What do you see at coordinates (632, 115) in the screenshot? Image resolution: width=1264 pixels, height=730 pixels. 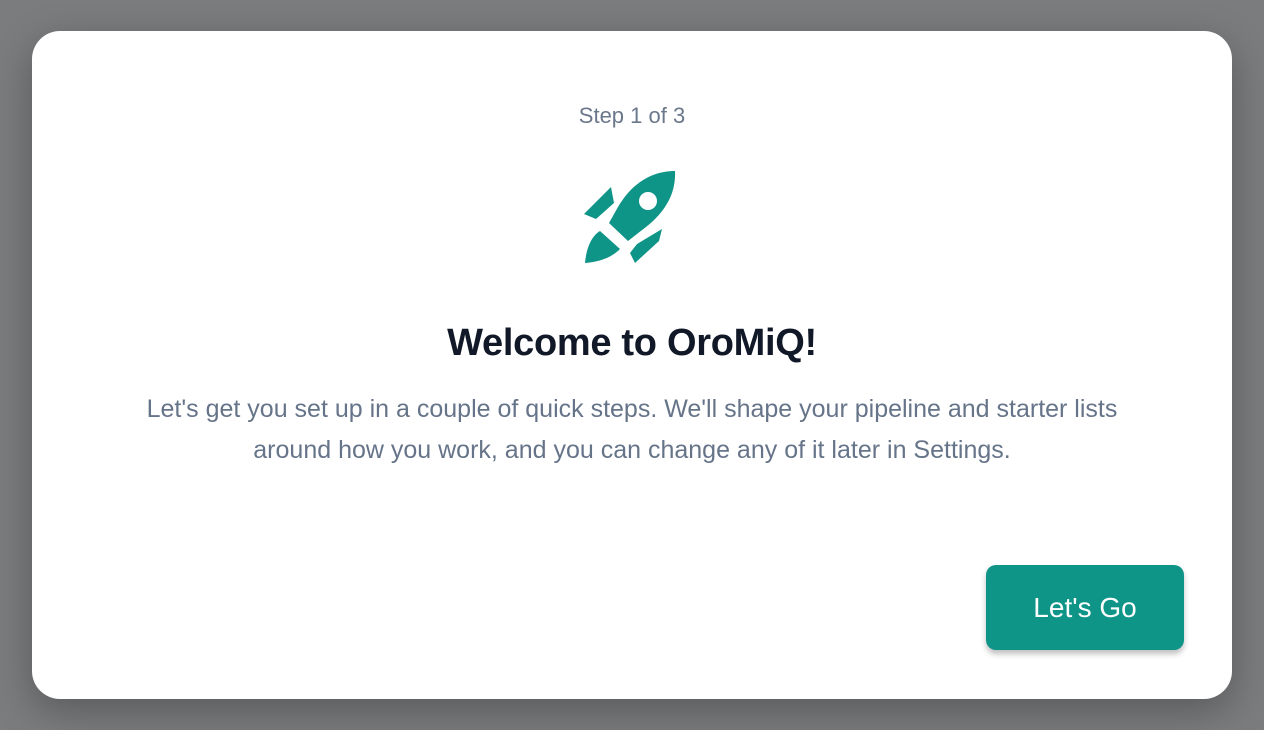 I see `step-indicator: Step 1 of 3` at bounding box center [632, 115].